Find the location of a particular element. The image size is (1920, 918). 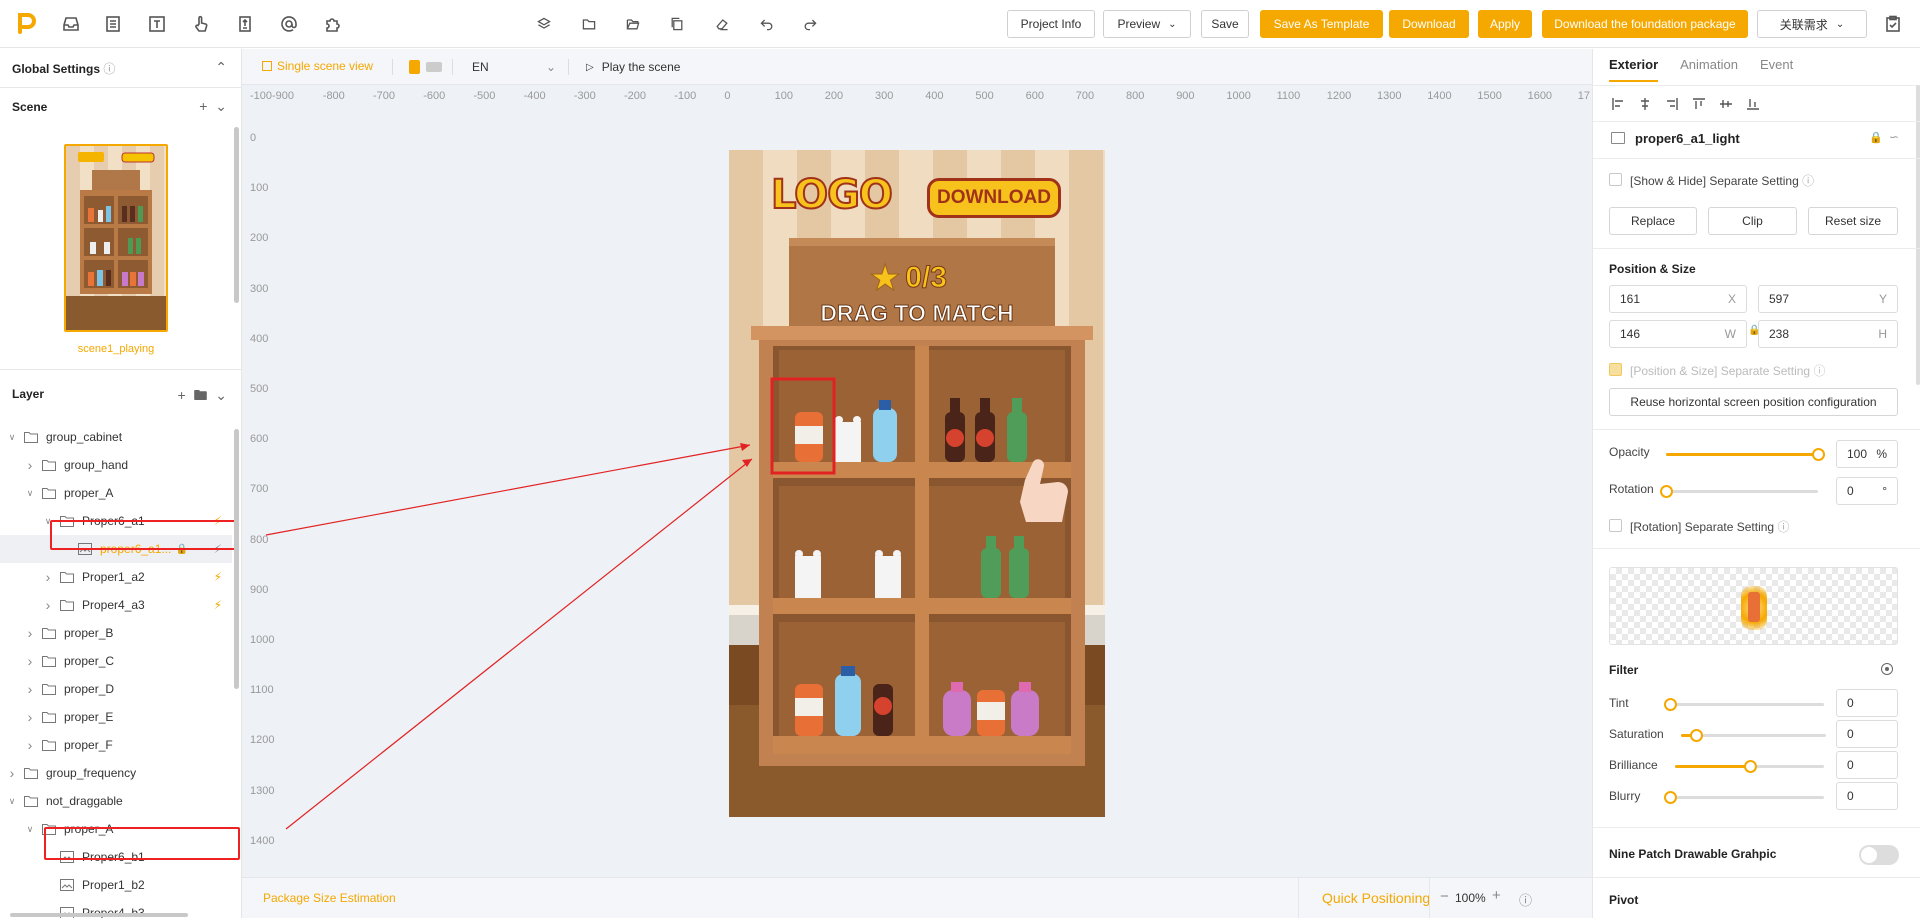

download-foundation-button: Download the foundation package is located at coordinates (1645, 24).